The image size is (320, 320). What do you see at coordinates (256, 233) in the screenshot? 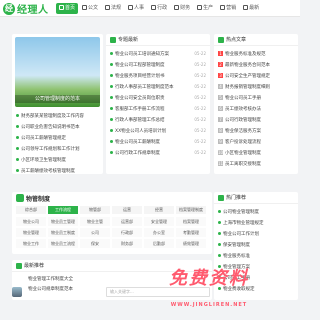
I see `list-item: 物业公司工作计划` at bounding box center [256, 233].